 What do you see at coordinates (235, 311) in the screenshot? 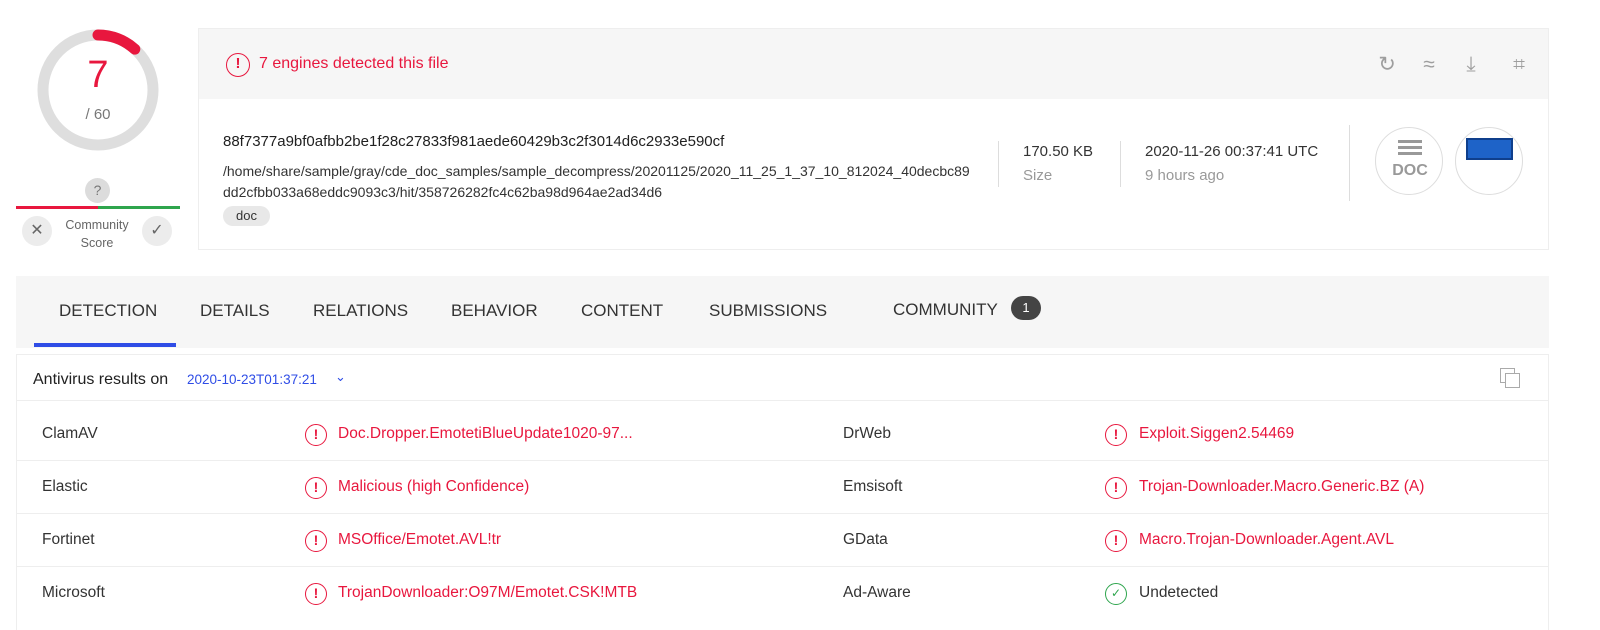
I see `tab-details: DETAILS` at bounding box center [235, 311].